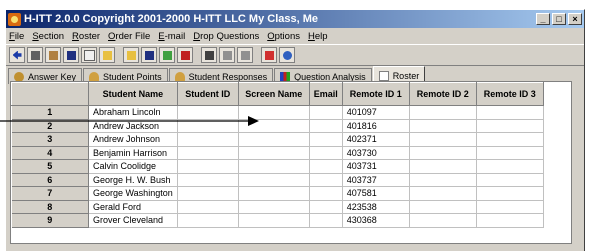  I want to click on cell-row-number: 7, so click(50, 193).